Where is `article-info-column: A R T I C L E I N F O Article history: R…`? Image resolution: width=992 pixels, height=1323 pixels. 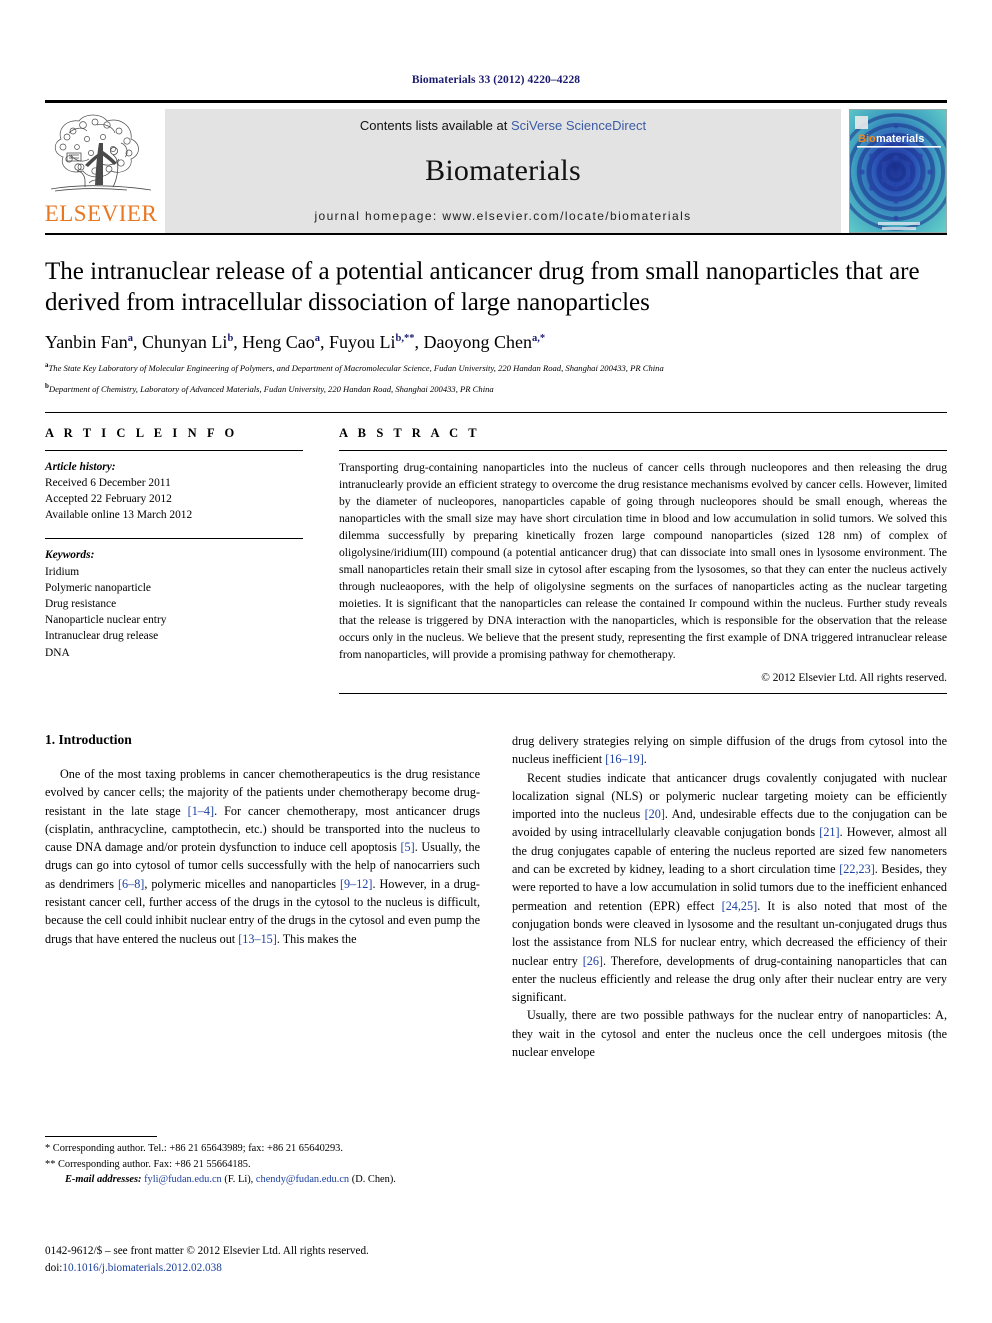 article-info-column: A R T I C L E I N F O Article history: R… is located at coordinates (174, 560).